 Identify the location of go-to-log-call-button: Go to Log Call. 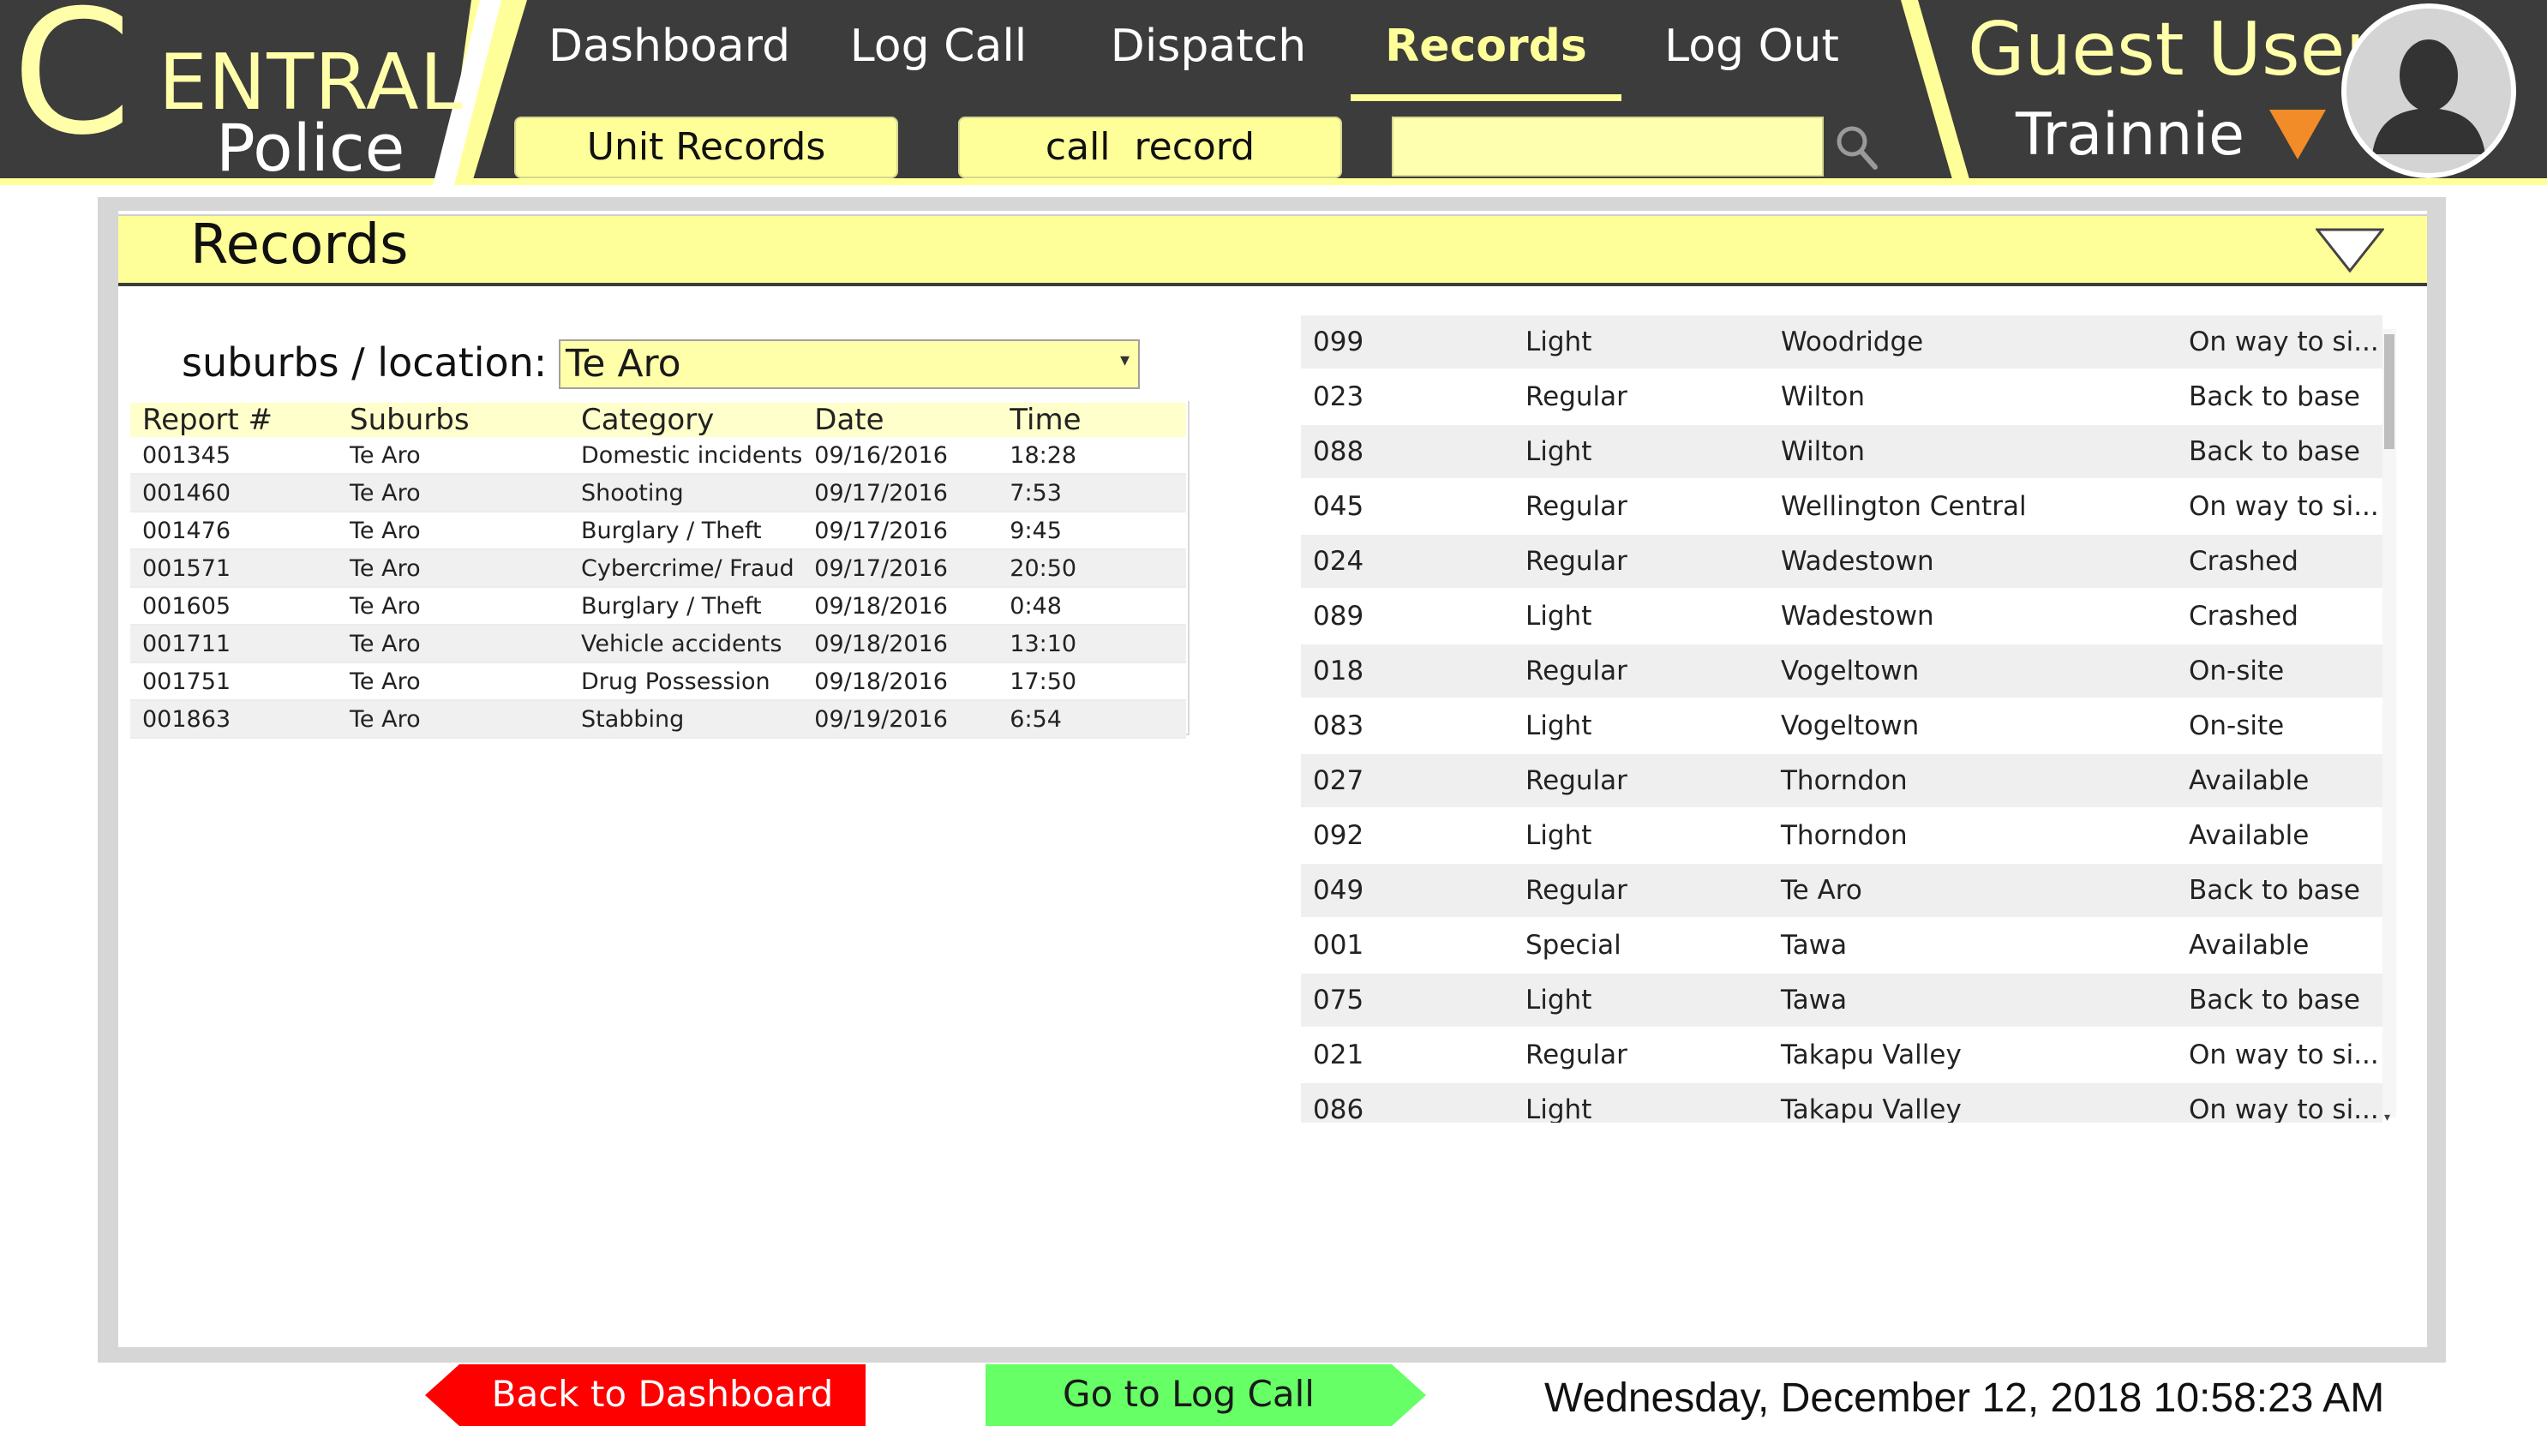
(1189, 1395).